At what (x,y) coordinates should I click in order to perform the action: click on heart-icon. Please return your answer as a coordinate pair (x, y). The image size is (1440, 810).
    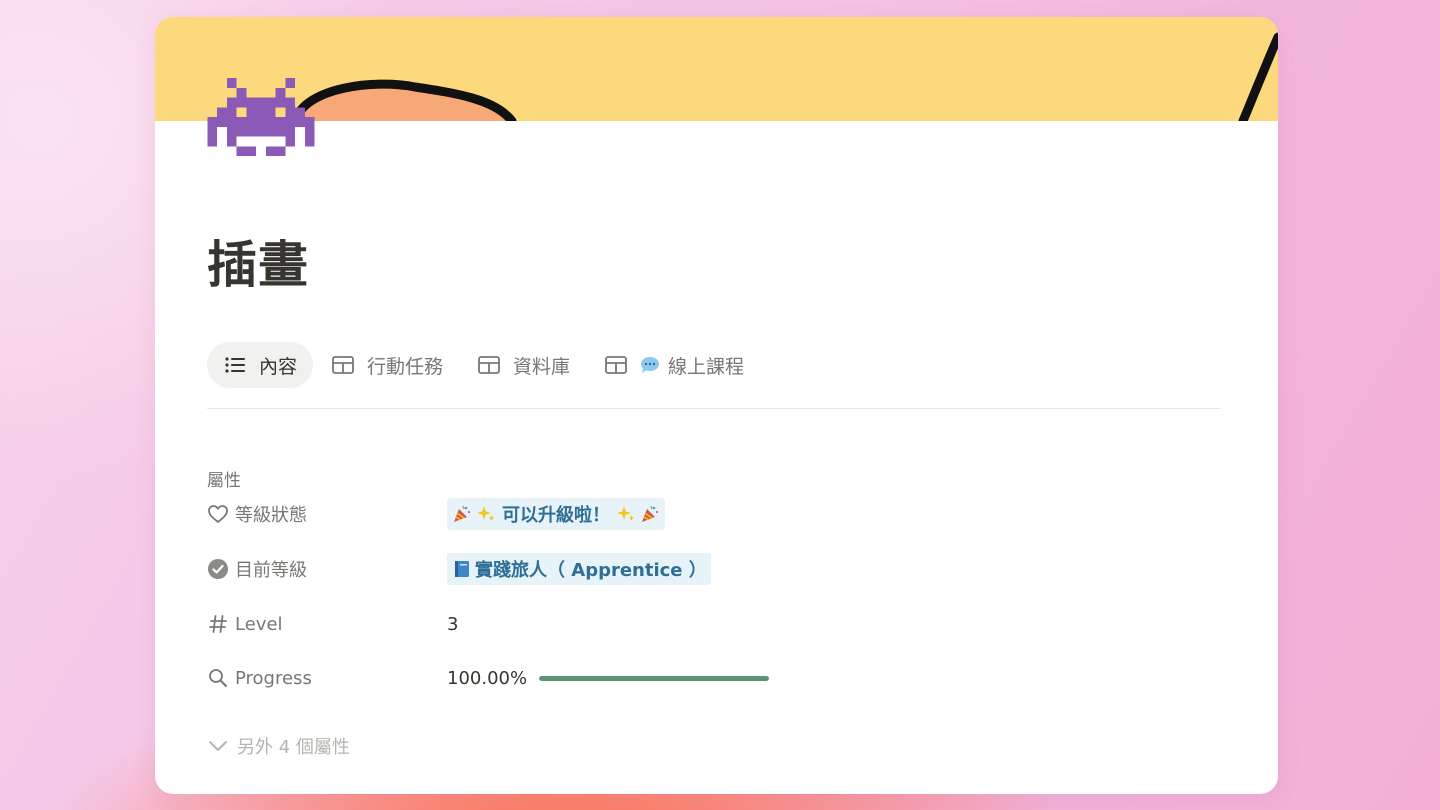
    Looking at the image, I should click on (218, 514).